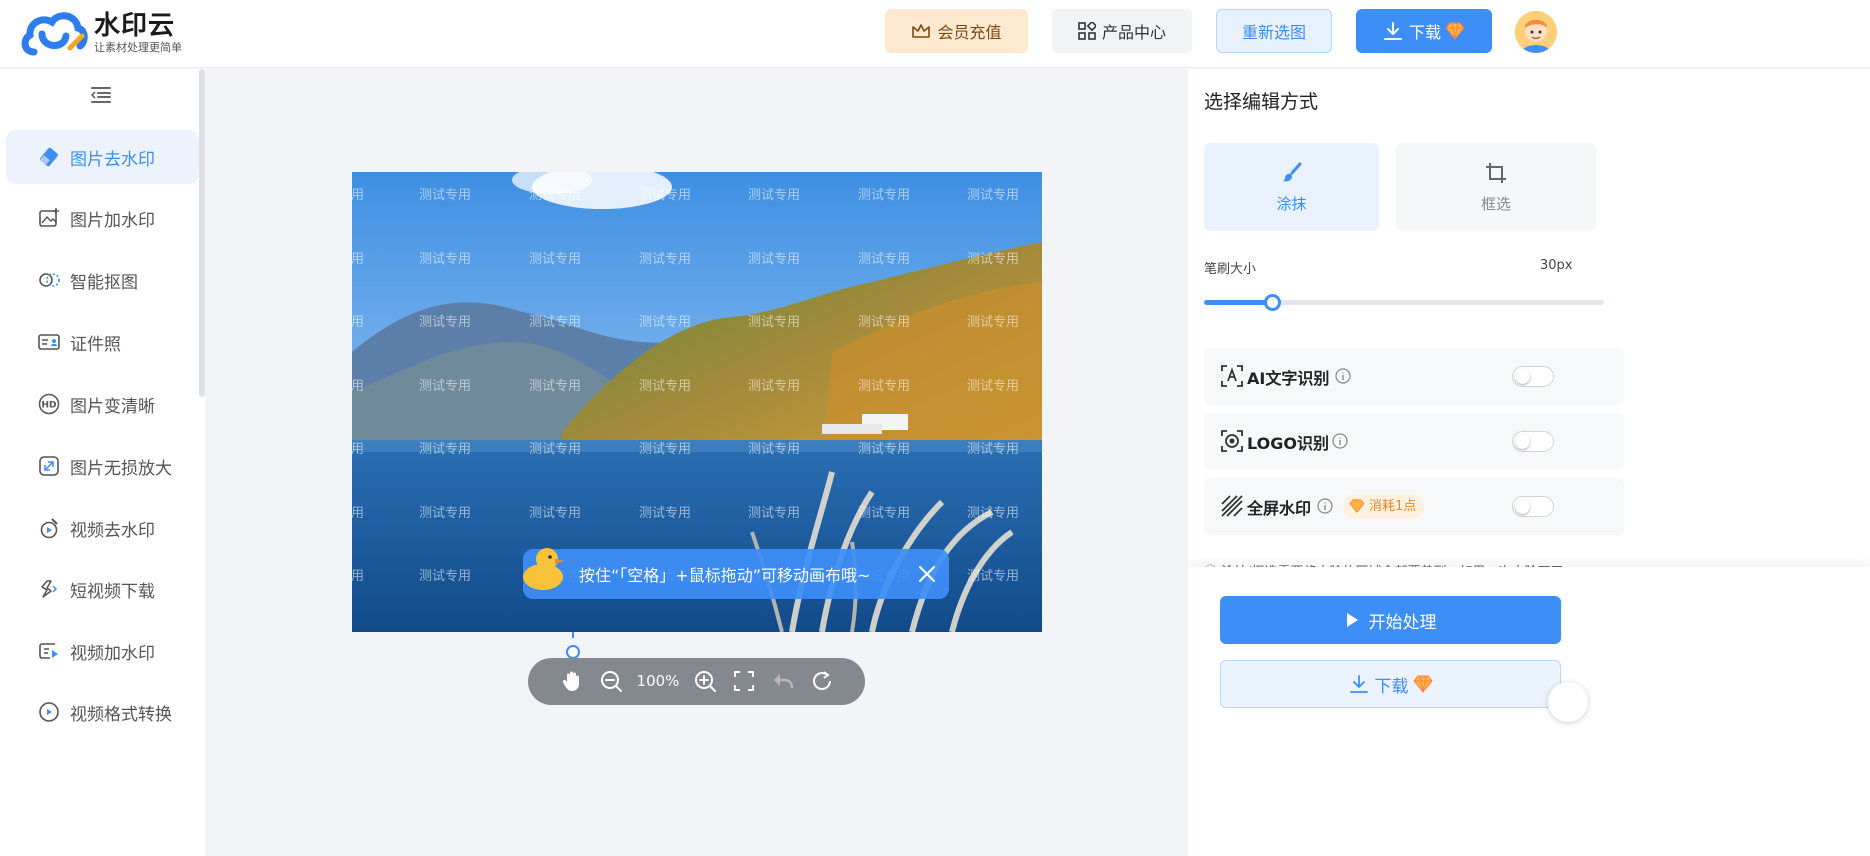 The image size is (1870, 856). What do you see at coordinates (725, 575) in the screenshot?
I see `canvas-drag-tip-text: 按住“「空格」+鼠标拖动”可移动画布哦~` at bounding box center [725, 575].